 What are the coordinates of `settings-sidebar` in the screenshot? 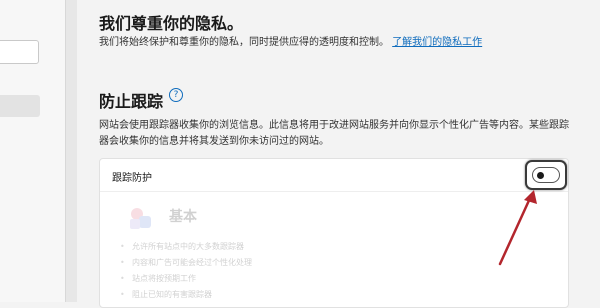 It's located at (32, 151).